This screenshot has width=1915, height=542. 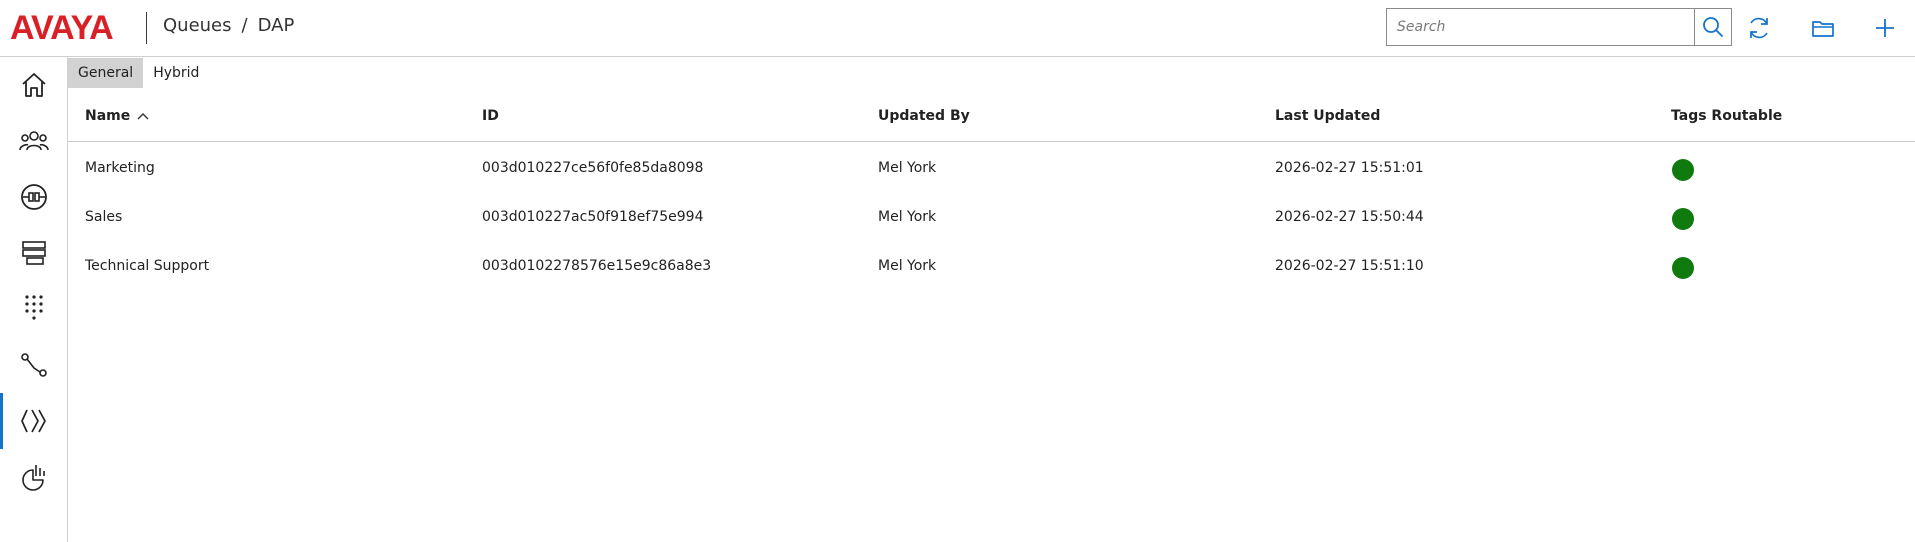 What do you see at coordinates (597, 266) in the screenshot?
I see `cell-id: 003d0102278576e15e9c86a8e3` at bounding box center [597, 266].